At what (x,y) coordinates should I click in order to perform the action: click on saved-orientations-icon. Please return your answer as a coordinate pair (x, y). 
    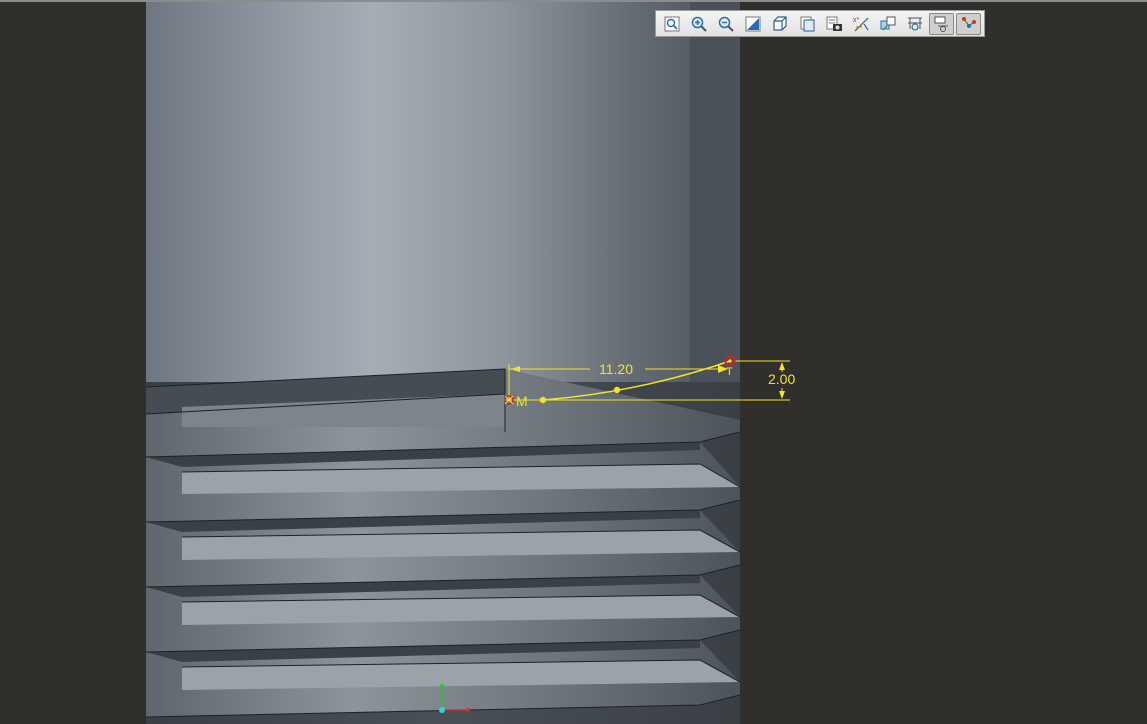
    Looking at the image, I should click on (807, 23).